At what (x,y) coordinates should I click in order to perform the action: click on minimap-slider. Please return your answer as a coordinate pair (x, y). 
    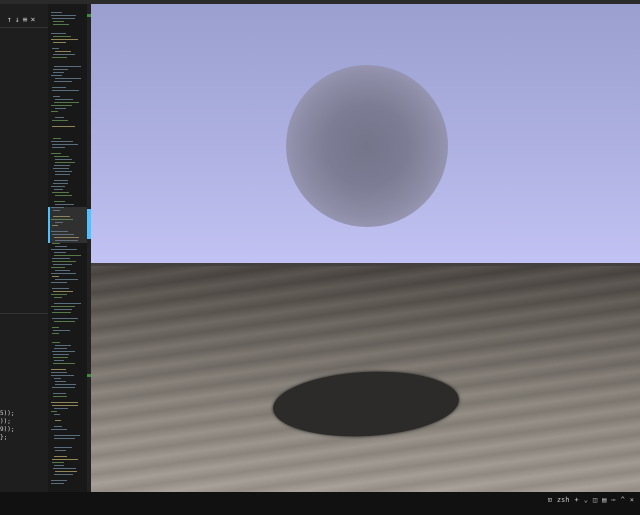
    Looking at the image, I should click on (69, 225).